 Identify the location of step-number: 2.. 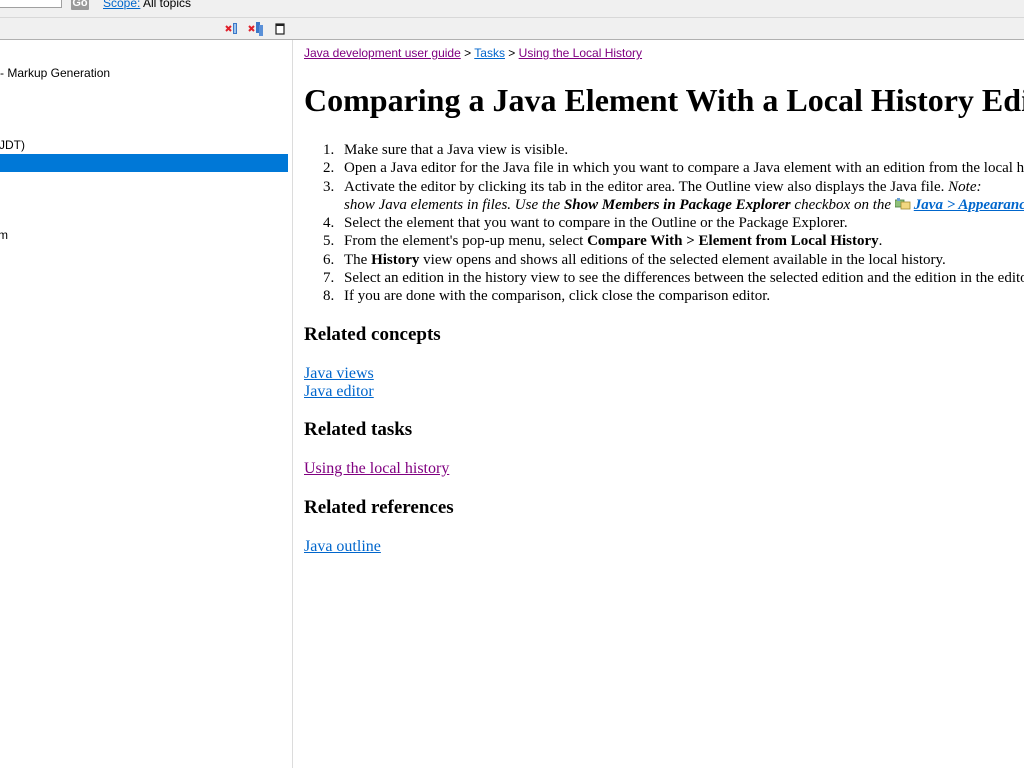
(329, 168).